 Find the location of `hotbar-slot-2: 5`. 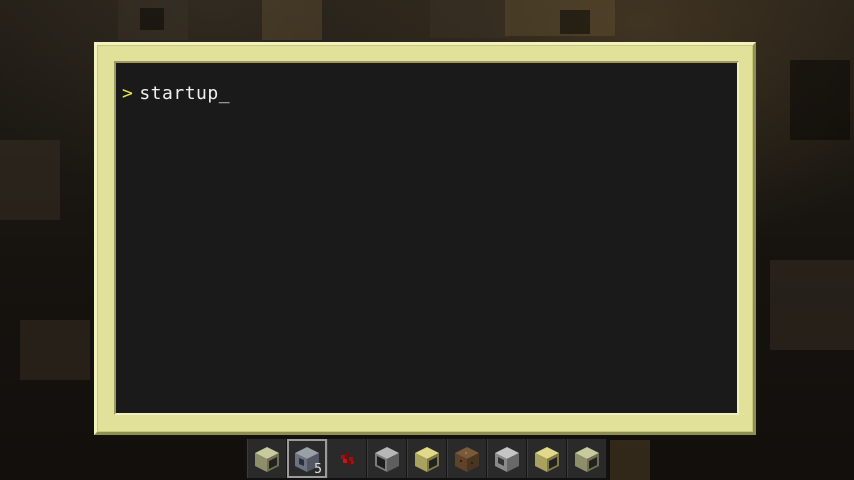

hotbar-slot-2: 5 is located at coordinates (307, 458).